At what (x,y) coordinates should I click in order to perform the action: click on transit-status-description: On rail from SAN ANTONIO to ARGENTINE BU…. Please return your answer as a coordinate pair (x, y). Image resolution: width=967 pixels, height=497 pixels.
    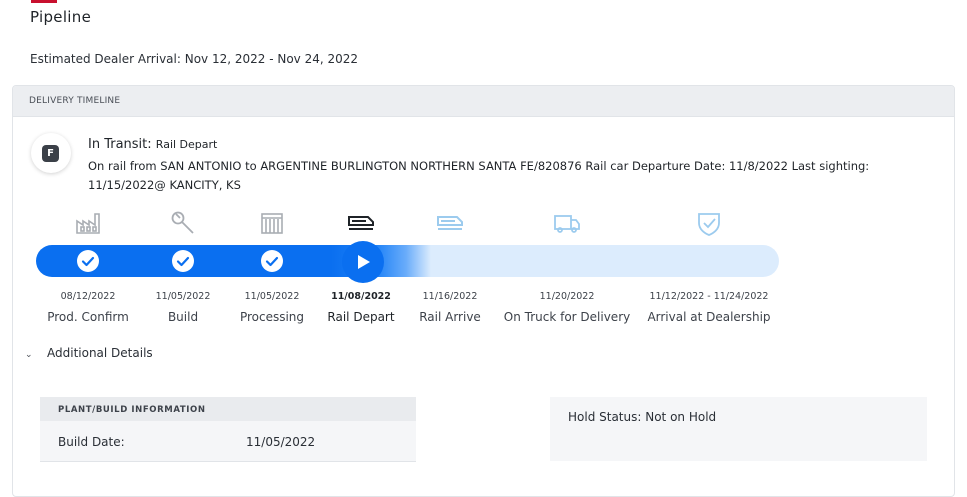
    Looking at the image, I should click on (479, 175).